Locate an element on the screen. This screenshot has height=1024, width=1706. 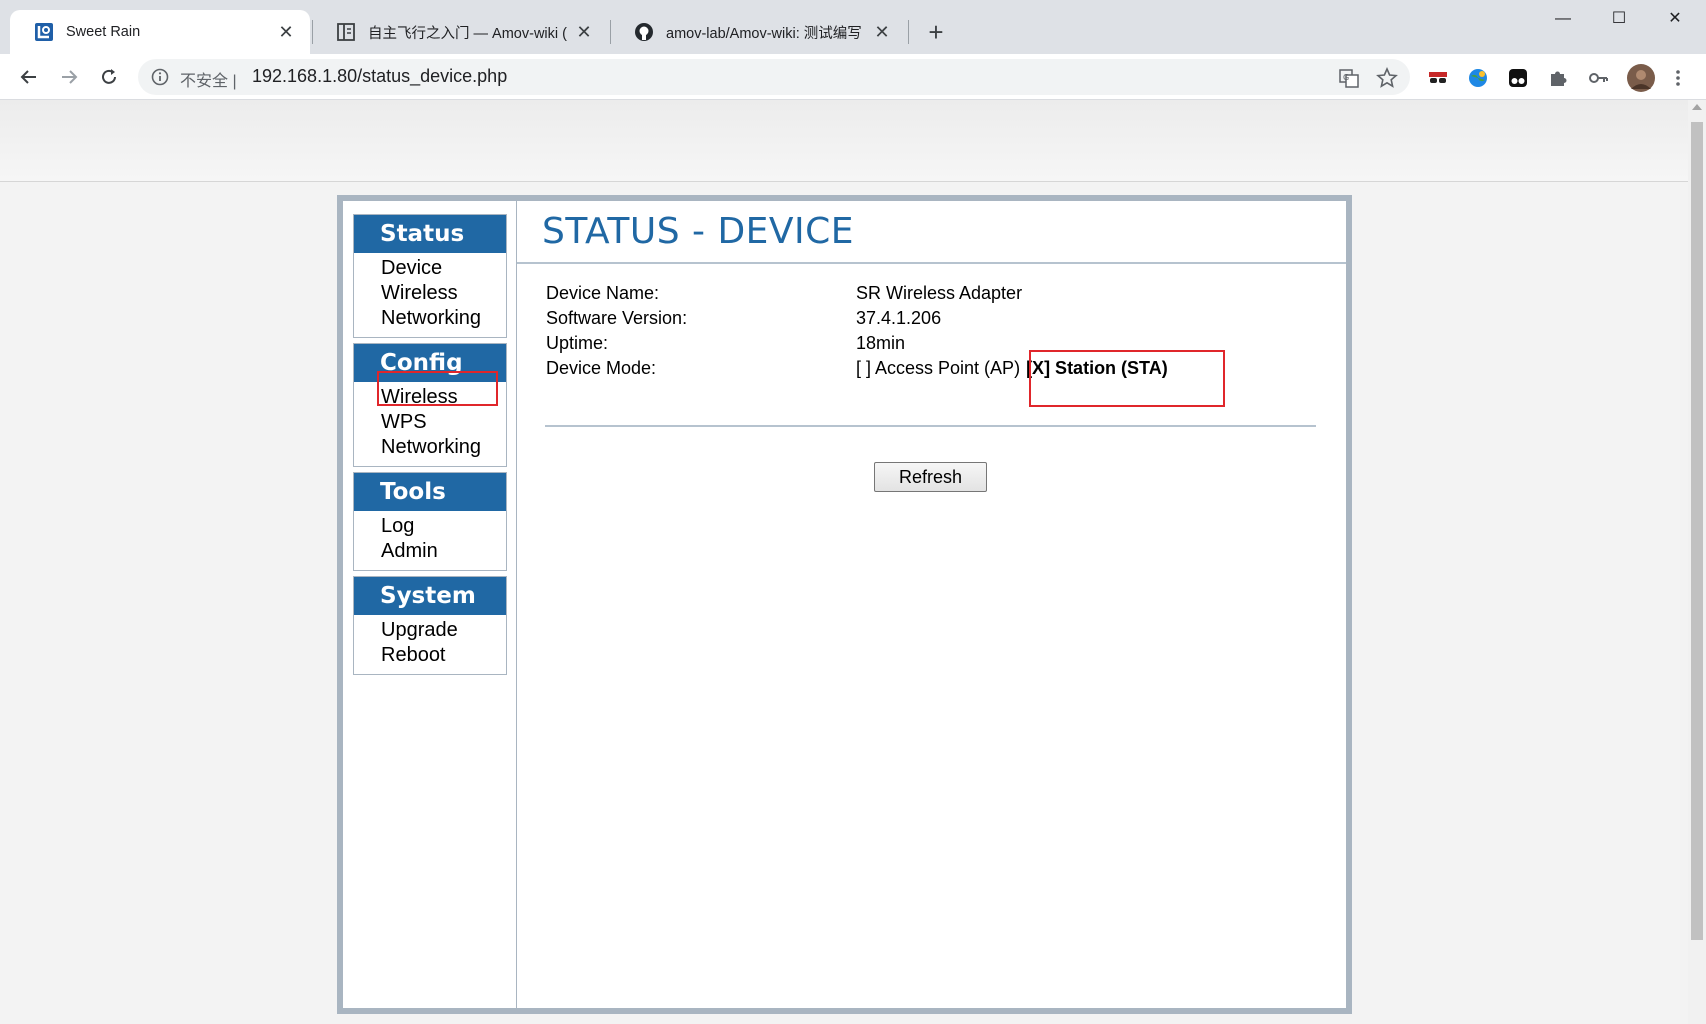
reload-icon is located at coordinates (109, 76).